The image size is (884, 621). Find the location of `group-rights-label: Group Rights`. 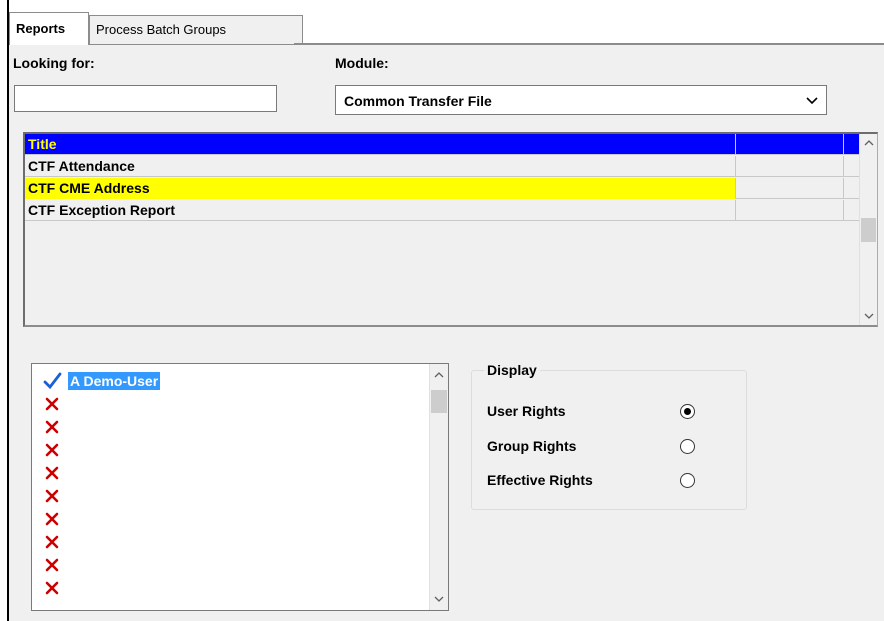

group-rights-label: Group Rights is located at coordinates (531, 446).